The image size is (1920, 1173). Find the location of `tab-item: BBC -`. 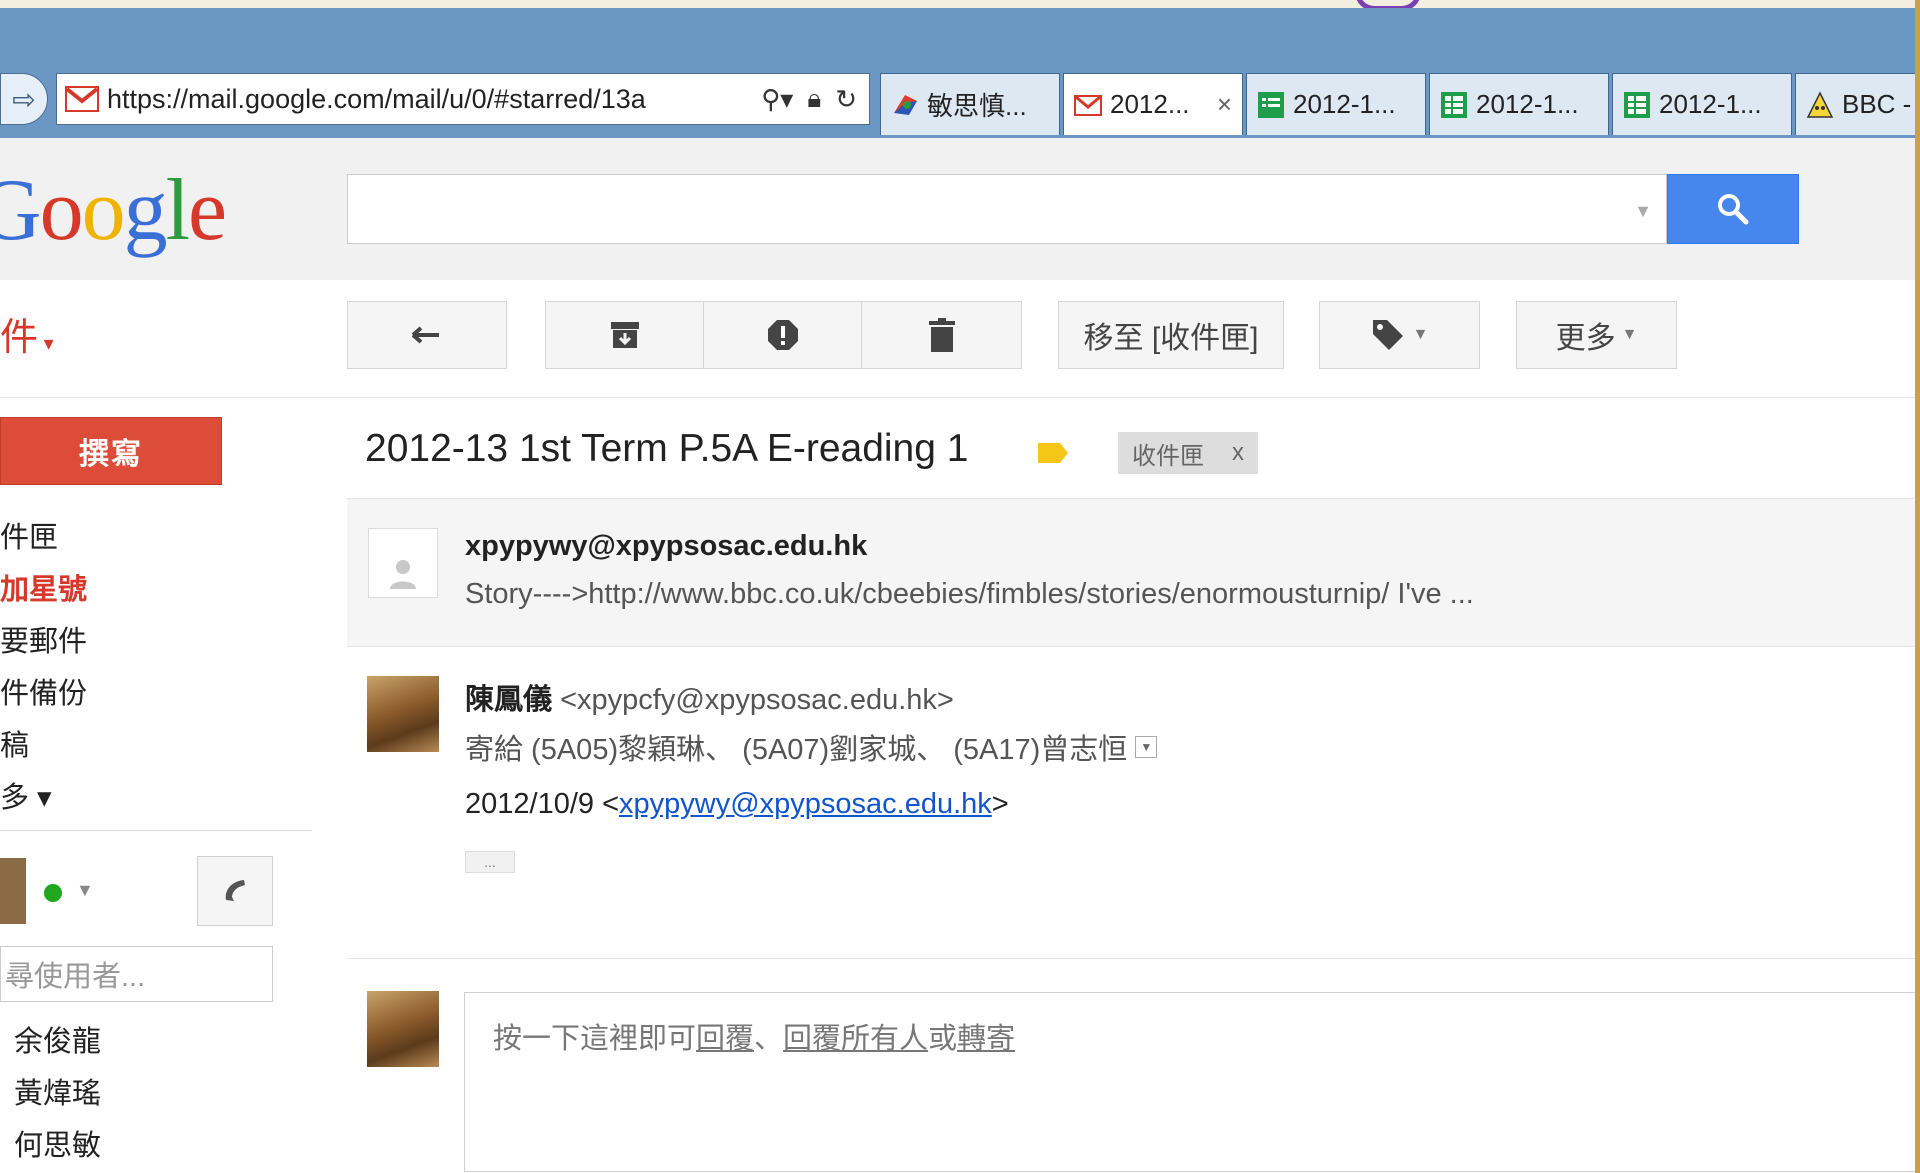

tab-item: BBC - is located at coordinates (1857, 104).